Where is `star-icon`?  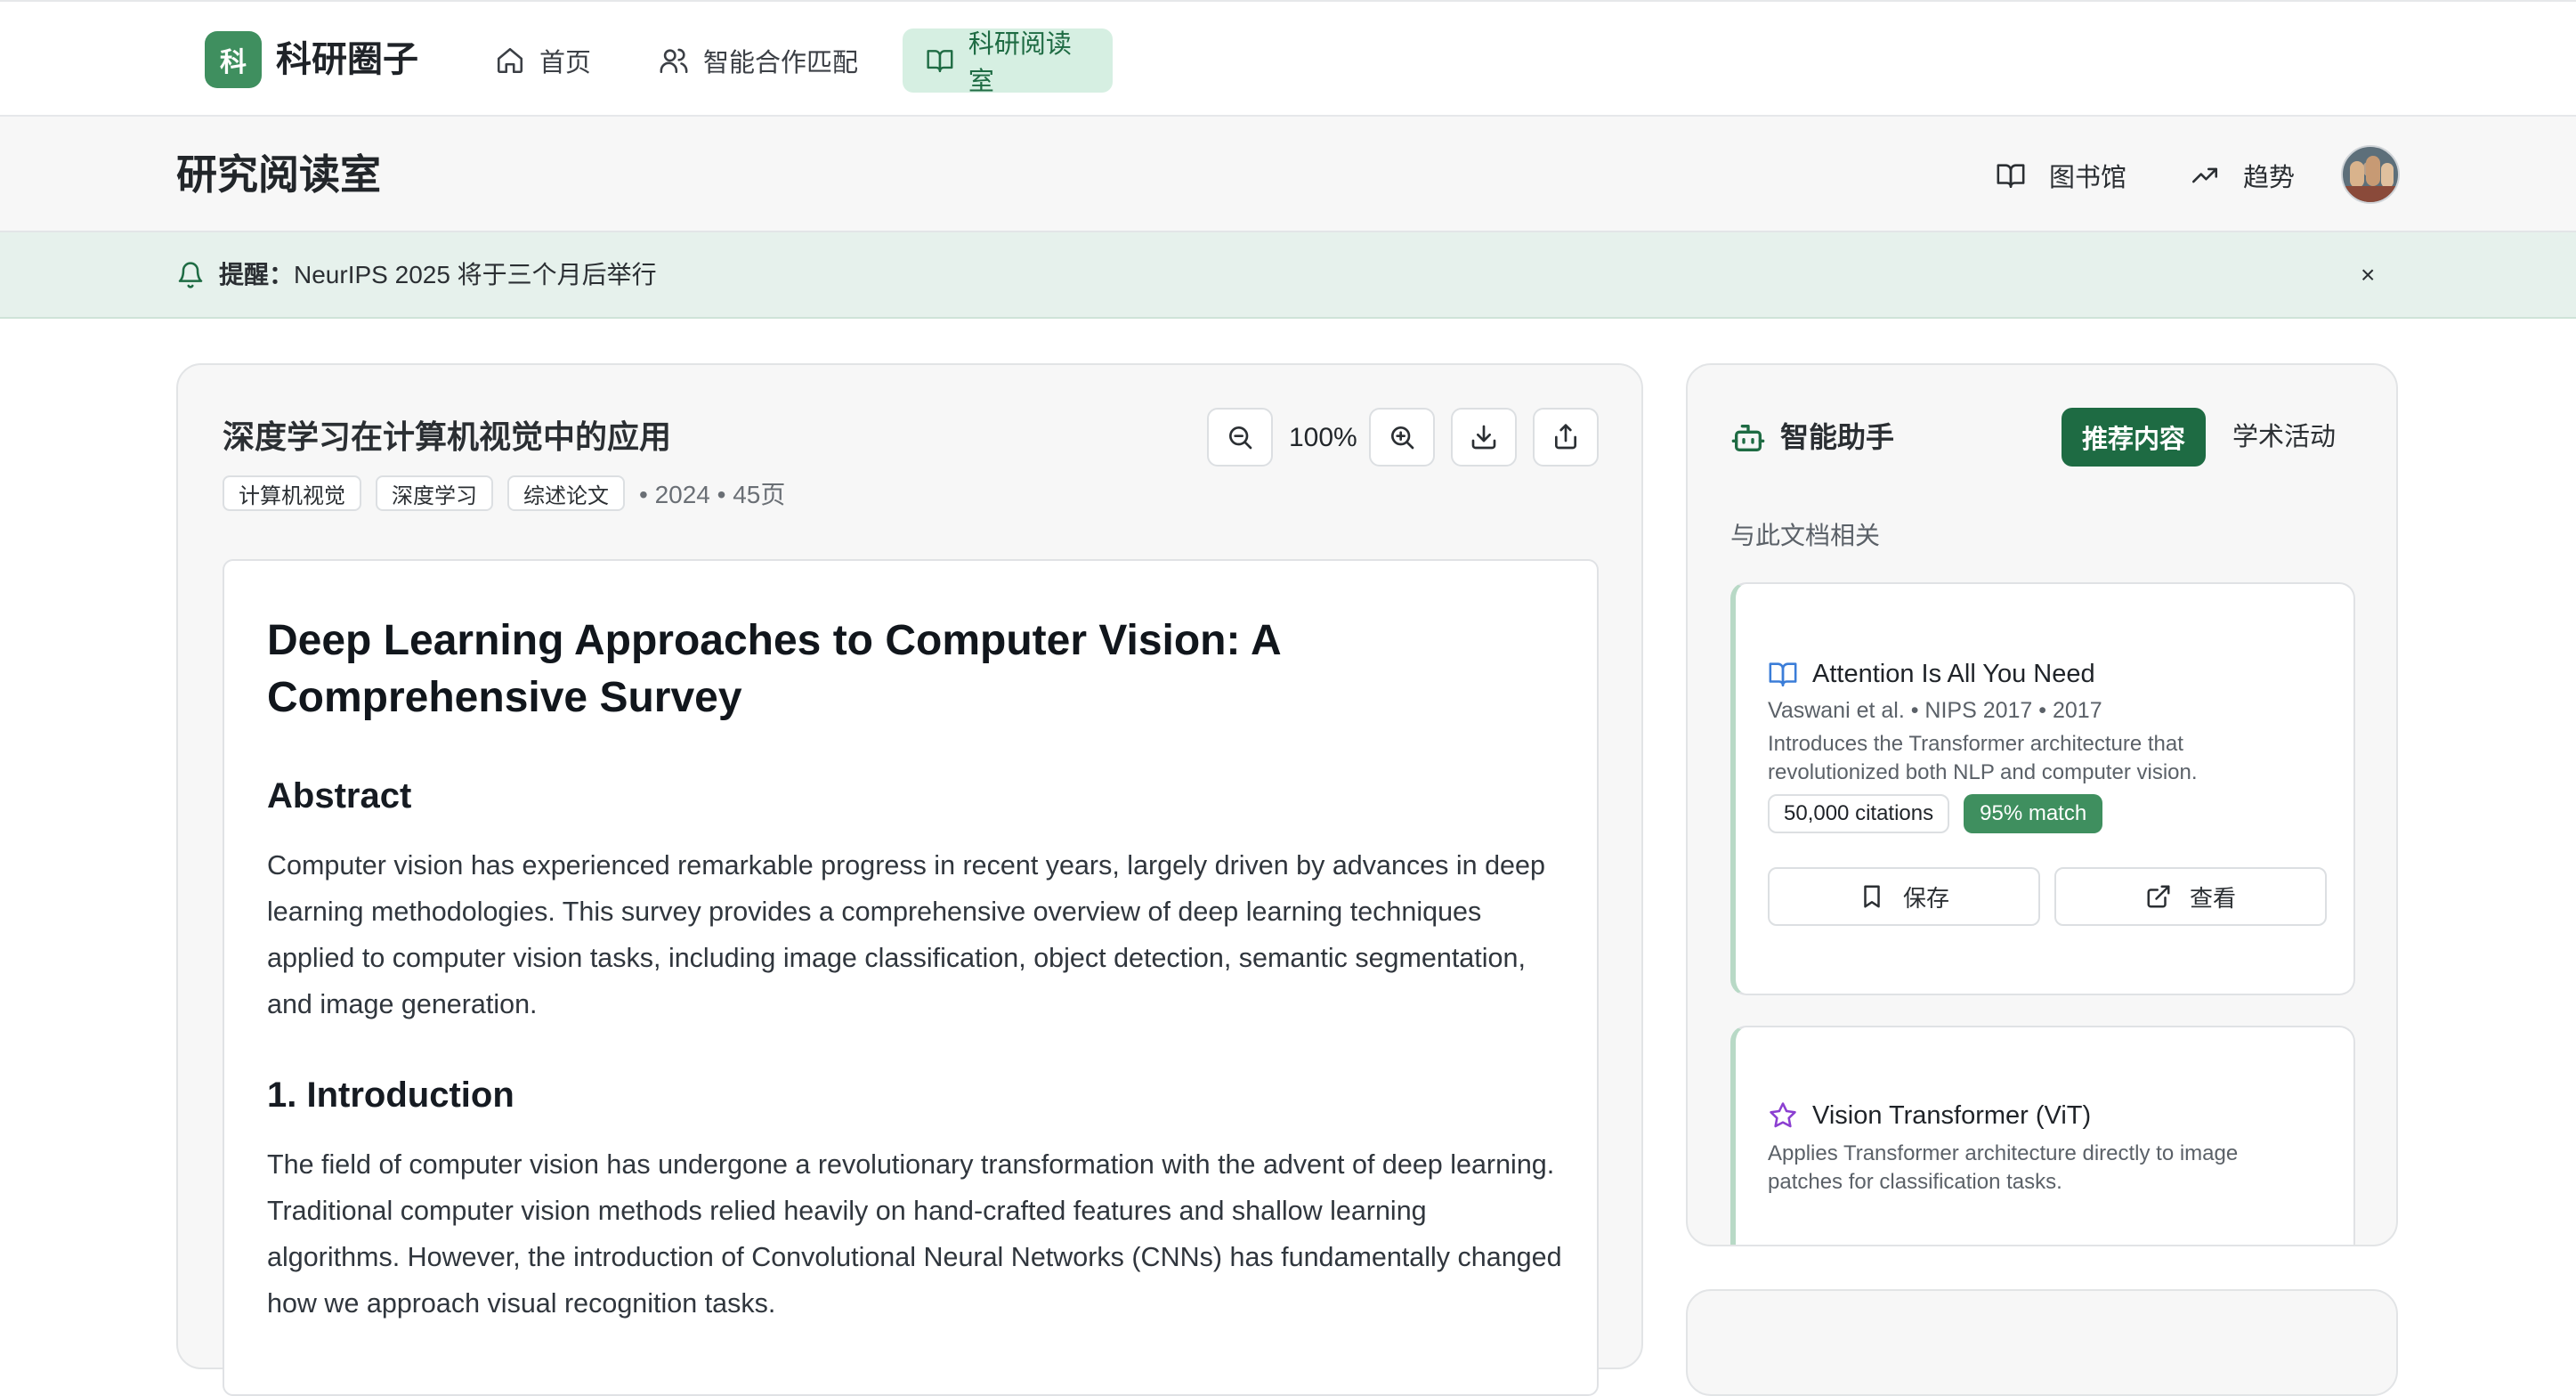 star-icon is located at coordinates (1783, 1115).